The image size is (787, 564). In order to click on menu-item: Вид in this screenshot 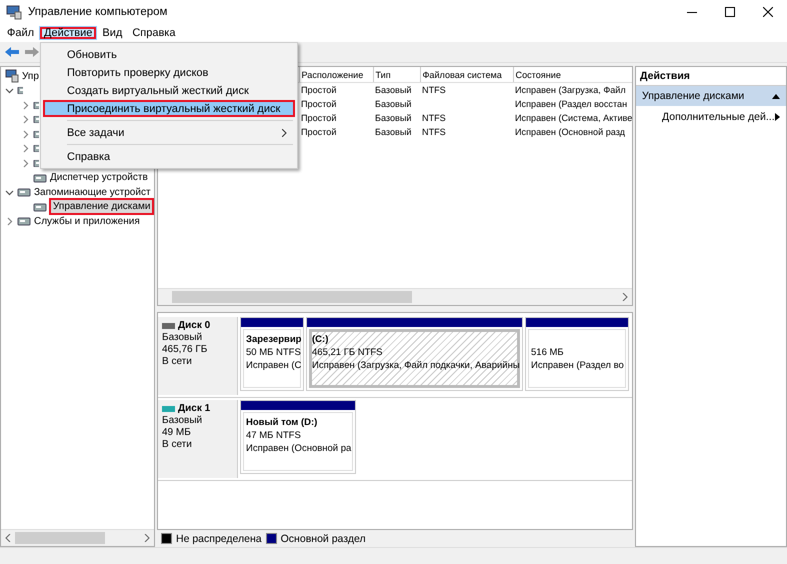, I will do `click(112, 33)`.